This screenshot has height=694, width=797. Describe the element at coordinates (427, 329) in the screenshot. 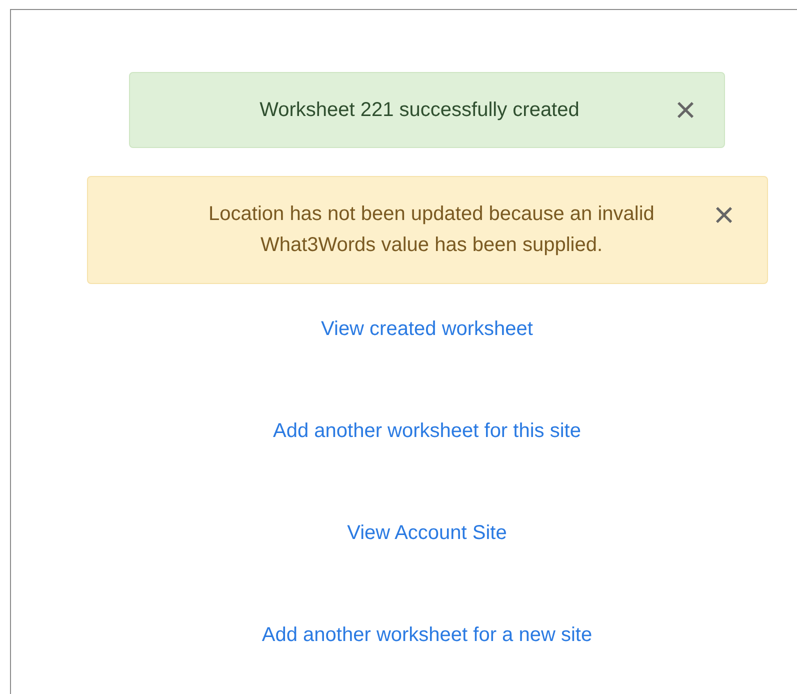

I see `link: View created worksheet` at that location.